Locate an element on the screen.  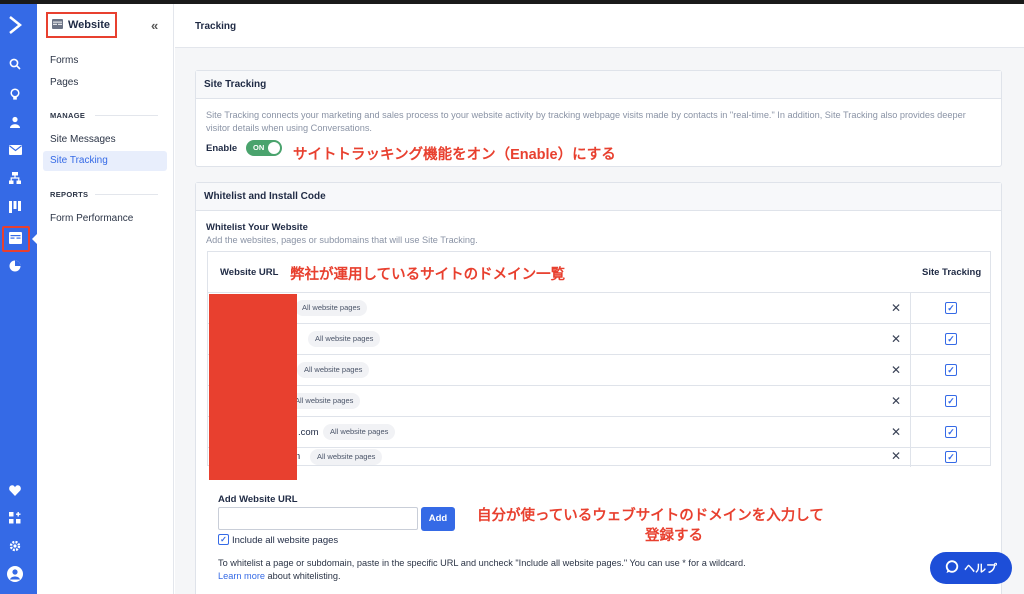
enable-toggle: ON is located at coordinates (264, 148).